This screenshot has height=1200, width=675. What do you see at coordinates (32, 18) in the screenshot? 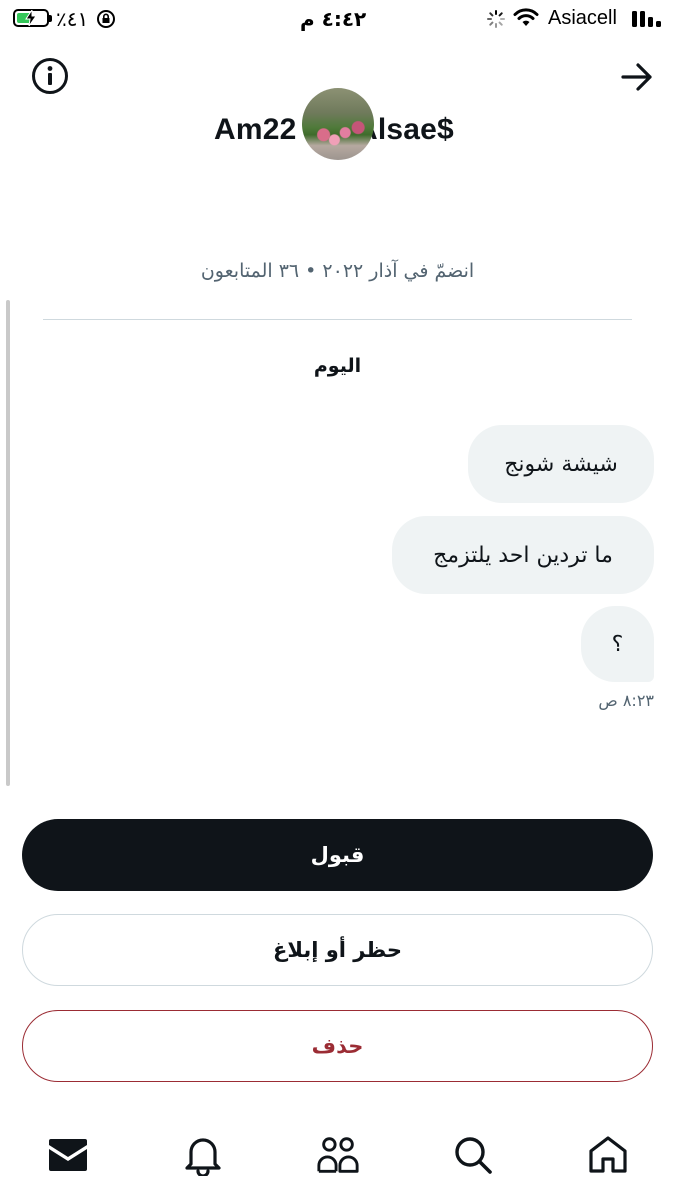
I see `battery-icon` at bounding box center [32, 18].